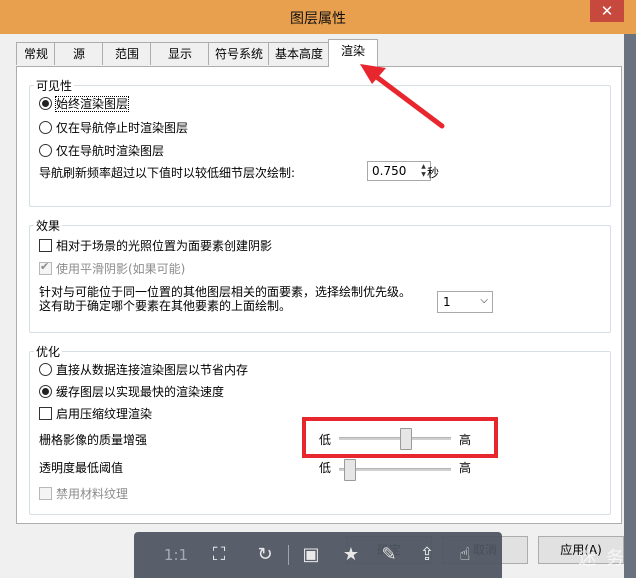  What do you see at coordinates (93, 440) in the screenshot?
I see `raster-quality-label: 栅格影像的质量增强` at bounding box center [93, 440].